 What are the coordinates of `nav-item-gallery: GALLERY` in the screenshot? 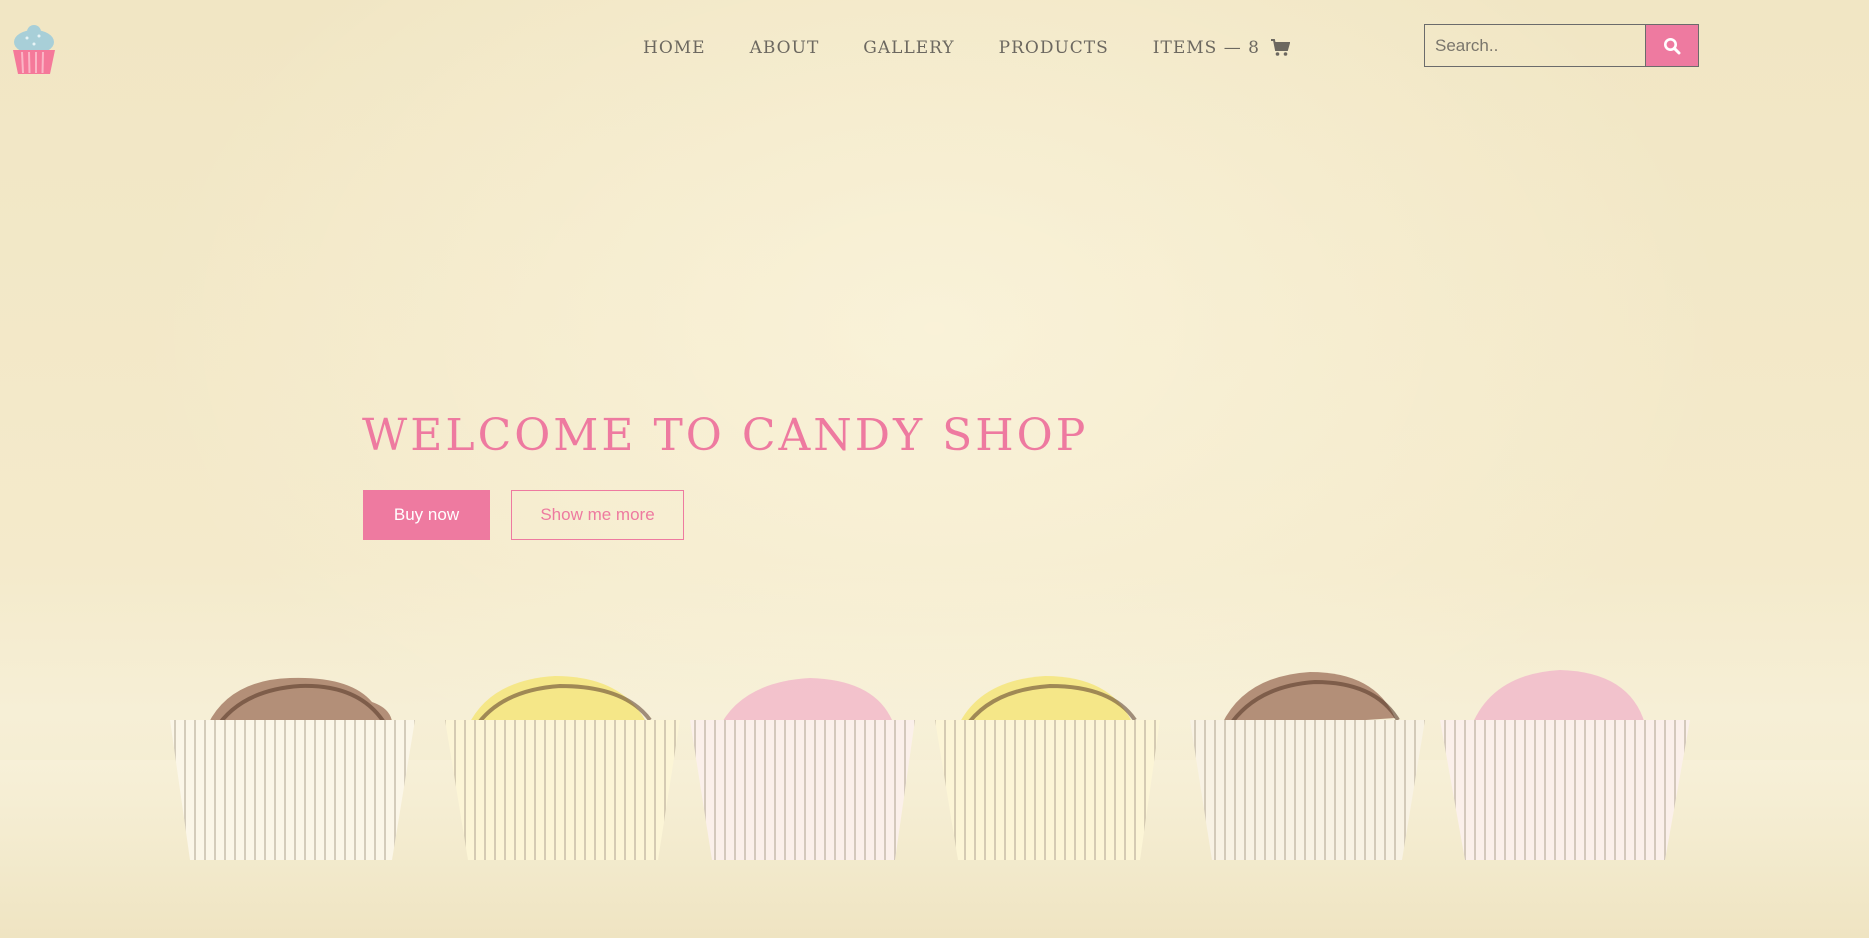 It's located at (908, 48).